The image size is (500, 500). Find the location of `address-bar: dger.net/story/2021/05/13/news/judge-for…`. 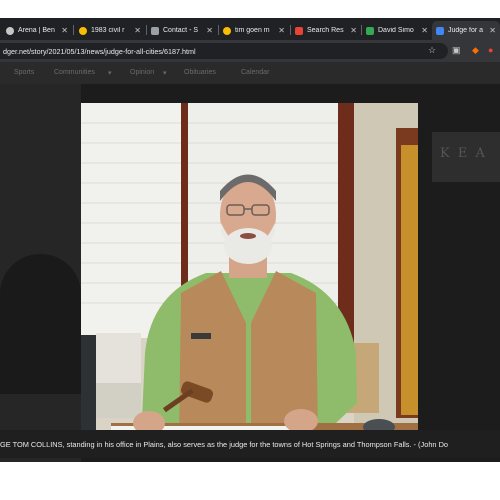

address-bar: dger.net/story/2021/05/13/news/judge-for… is located at coordinates (224, 51).